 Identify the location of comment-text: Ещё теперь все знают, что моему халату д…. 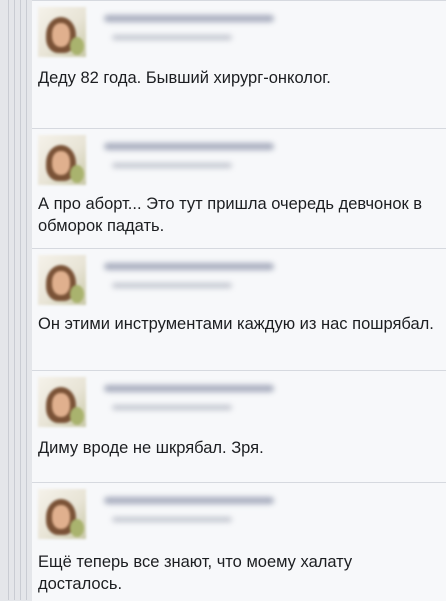
(195, 573).